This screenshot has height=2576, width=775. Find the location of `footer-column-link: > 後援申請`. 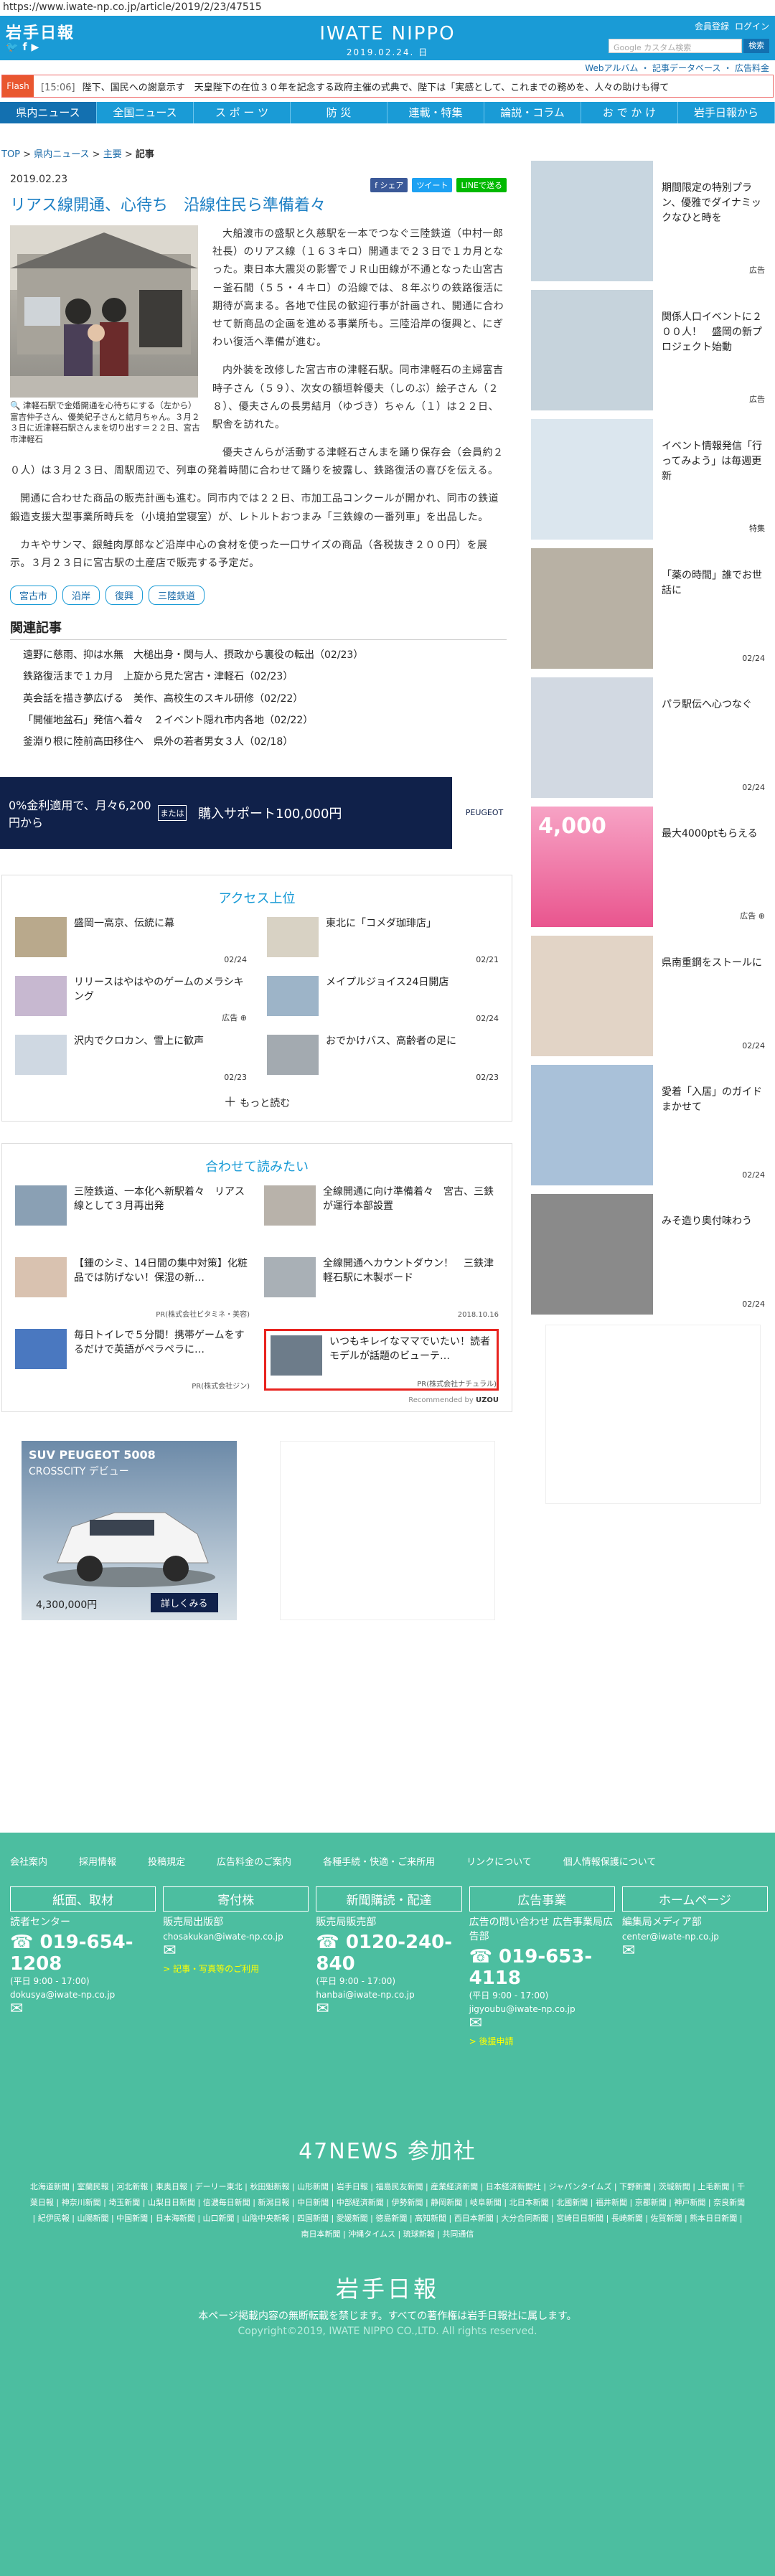

footer-column-link: > 後援申請 is located at coordinates (542, 2041).